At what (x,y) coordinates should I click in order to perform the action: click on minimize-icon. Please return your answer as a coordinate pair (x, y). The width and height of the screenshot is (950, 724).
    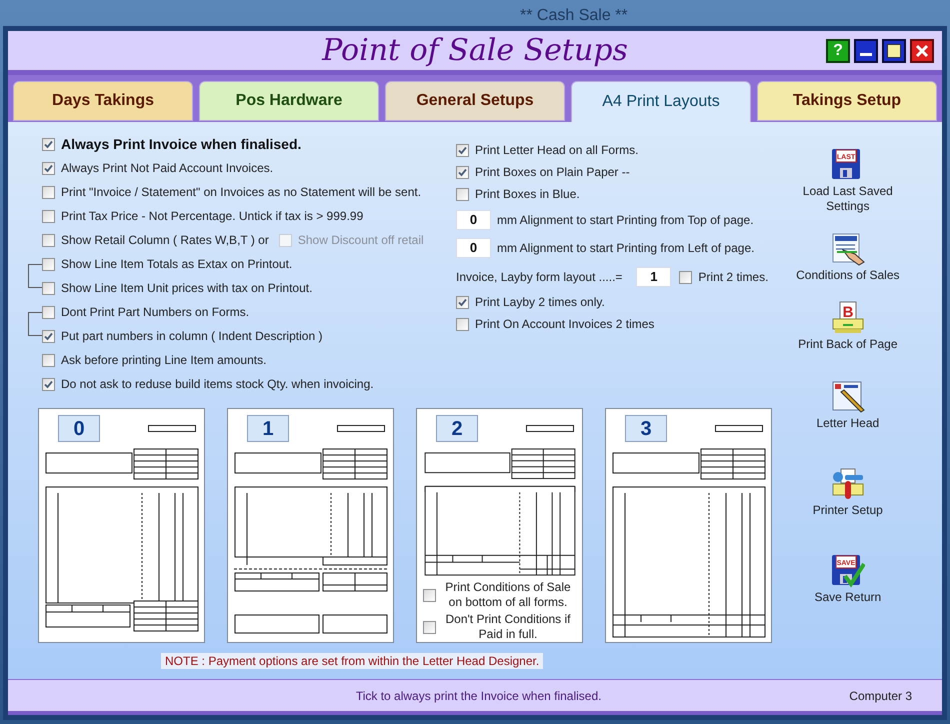
    Looking at the image, I should click on (866, 54).